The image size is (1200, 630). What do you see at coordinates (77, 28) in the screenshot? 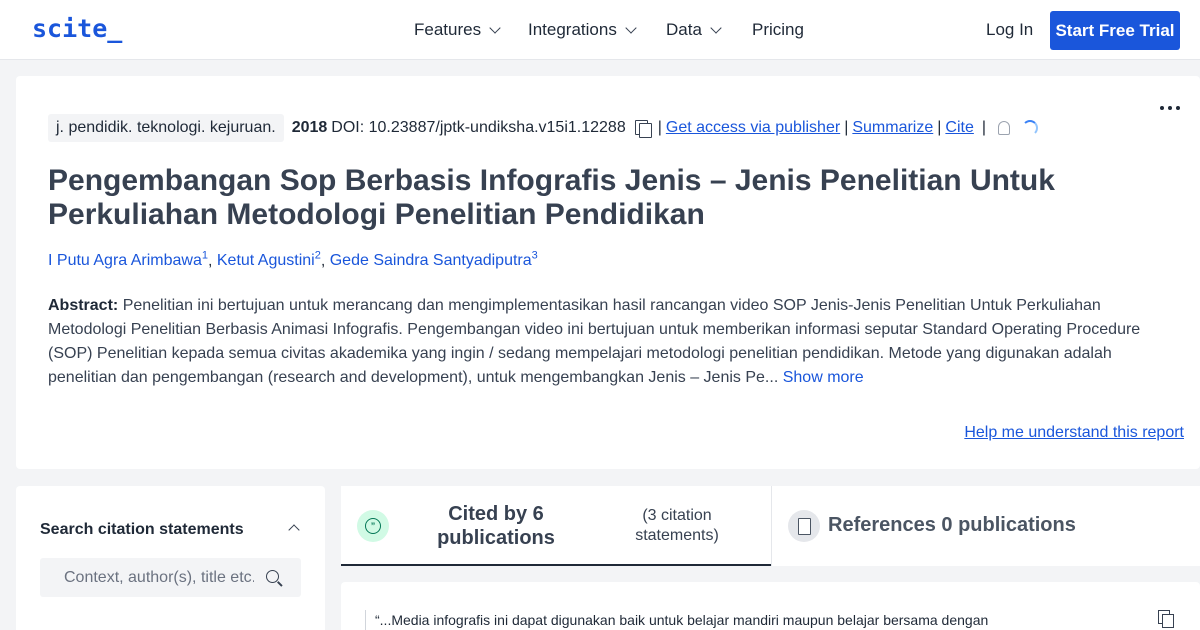
I see `scite-logo: scite_` at bounding box center [77, 28].